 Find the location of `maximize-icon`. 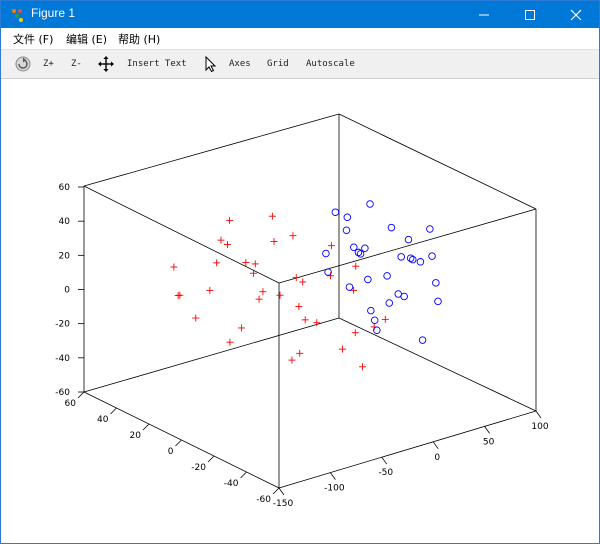

maximize-icon is located at coordinates (530, 14).